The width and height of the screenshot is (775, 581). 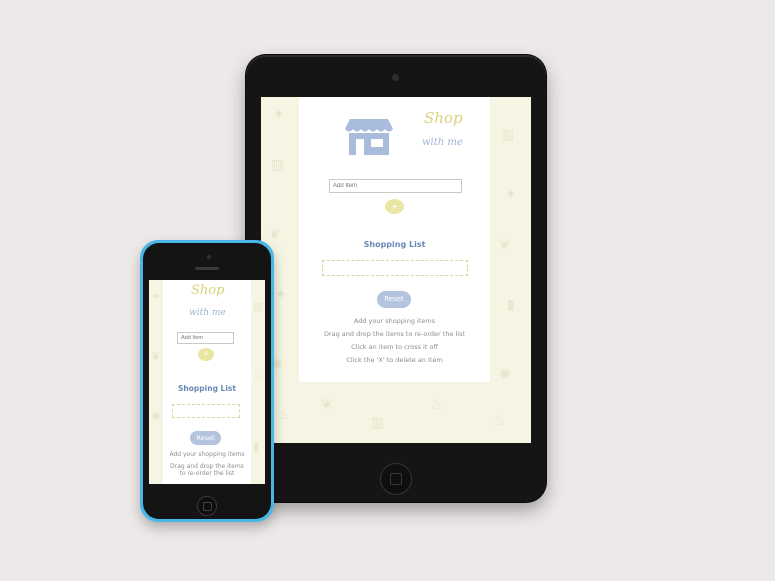 I want to click on add-item-button: +, so click(x=394, y=206).